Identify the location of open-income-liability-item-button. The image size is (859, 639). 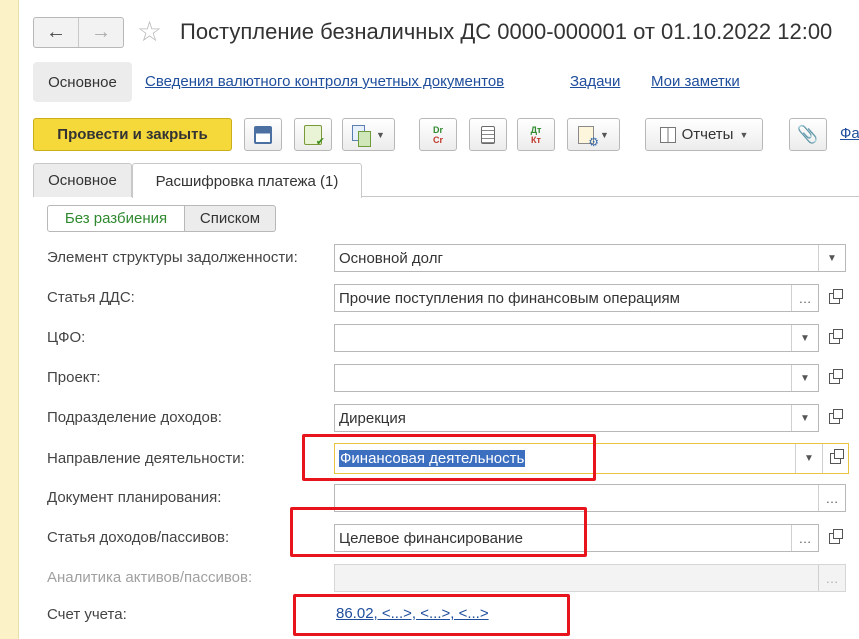
(834, 538).